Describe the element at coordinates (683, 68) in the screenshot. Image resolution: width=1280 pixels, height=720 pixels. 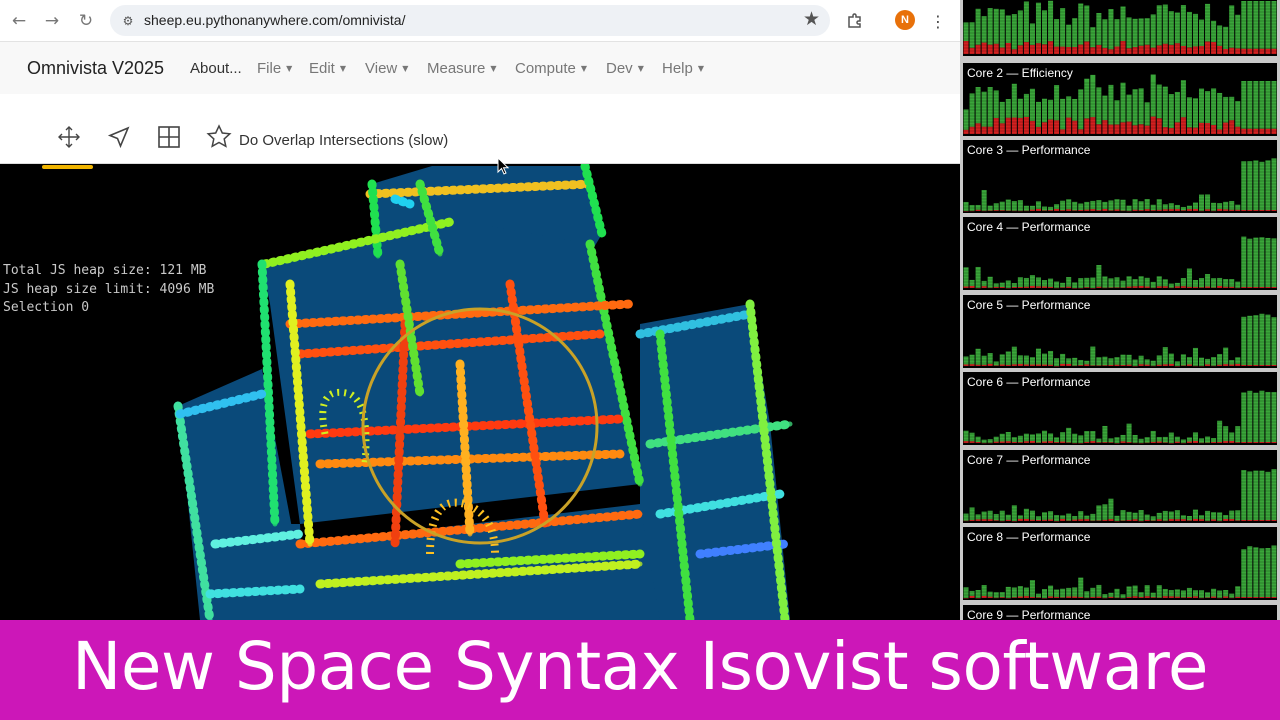
I see `menu-help: Help ▼` at that location.